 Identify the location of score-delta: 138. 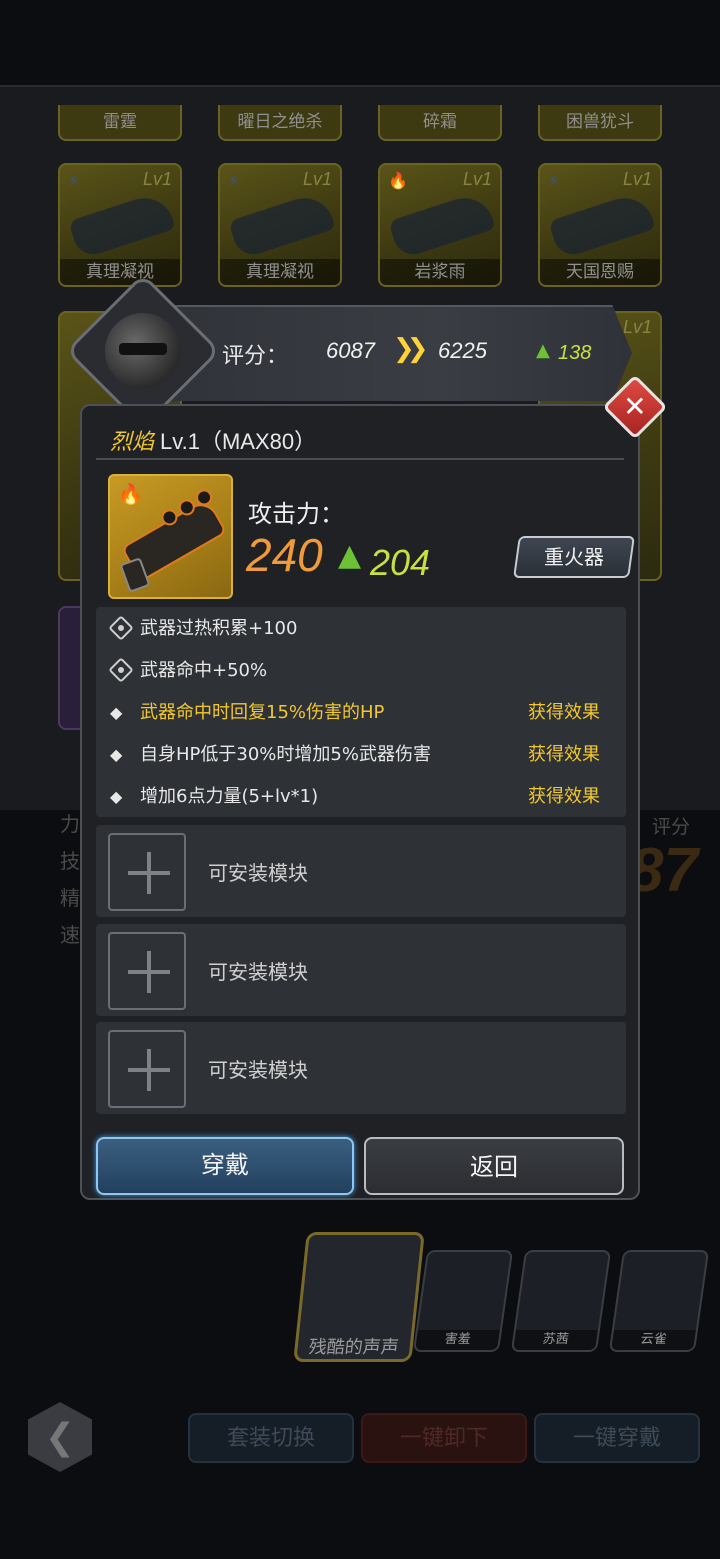
(575, 353).